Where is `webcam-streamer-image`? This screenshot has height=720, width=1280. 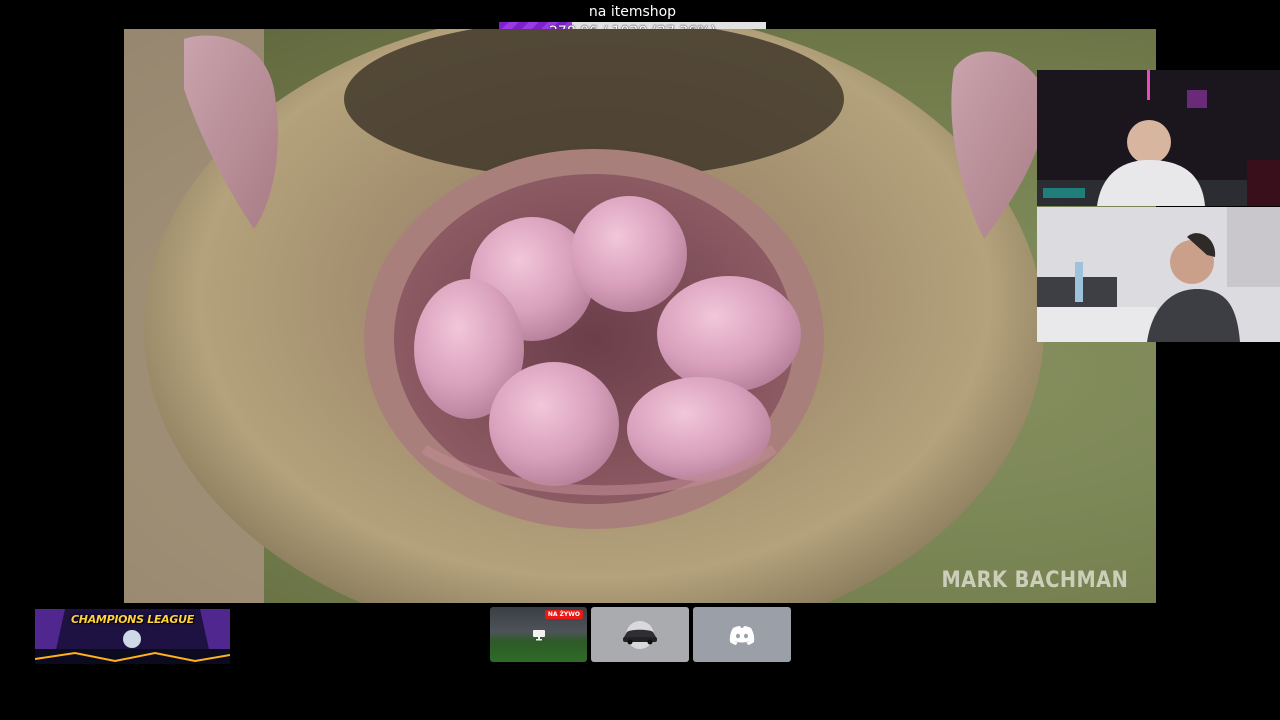 webcam-streamer-image is located at coordinates (1158, 138).